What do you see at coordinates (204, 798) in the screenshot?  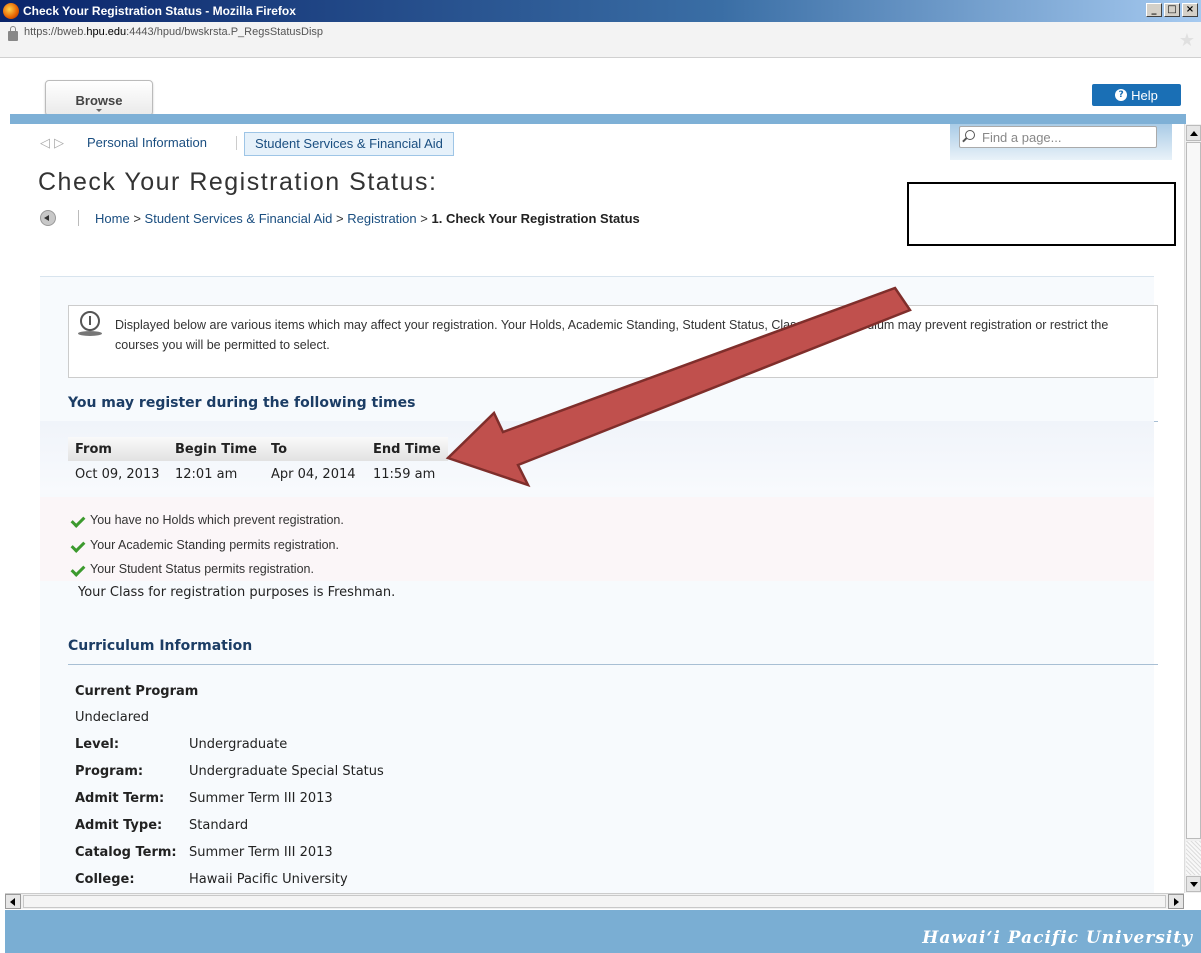 I see `curriculum-row: Admit Term: Summer Term III 2013` at bounding box center [204, 798].